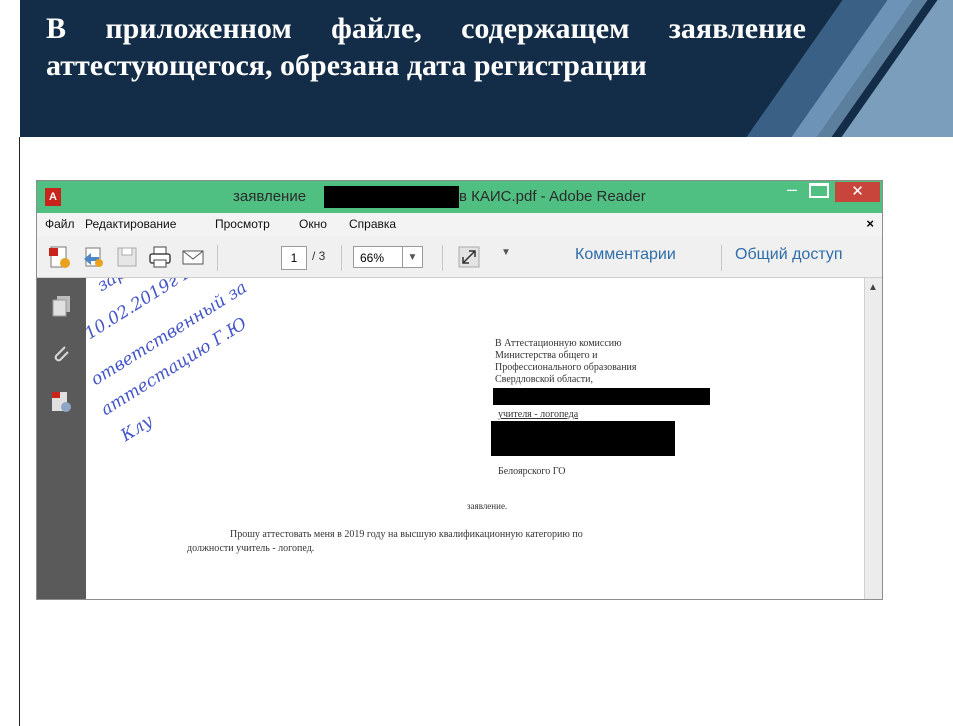 Image resolution: width=953 pixels, height=726 pixels. Describe the element at coordinates (538, 414) in the screenshot. I see `position-line: учителя - логопеда` at that location.